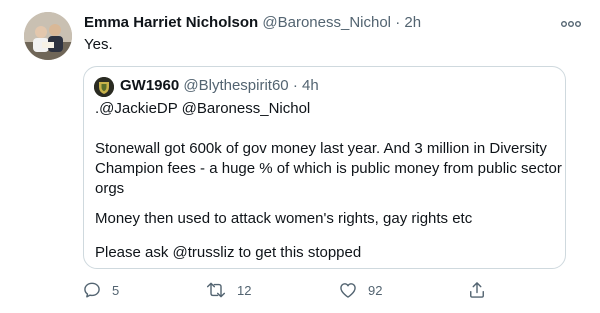 The height and width of the screenshot is (313, 600). What do you see at coordinates (110, 188) in the screenshot?
I see `quoted-text-line: orgs` at bounding box center [110, 188].